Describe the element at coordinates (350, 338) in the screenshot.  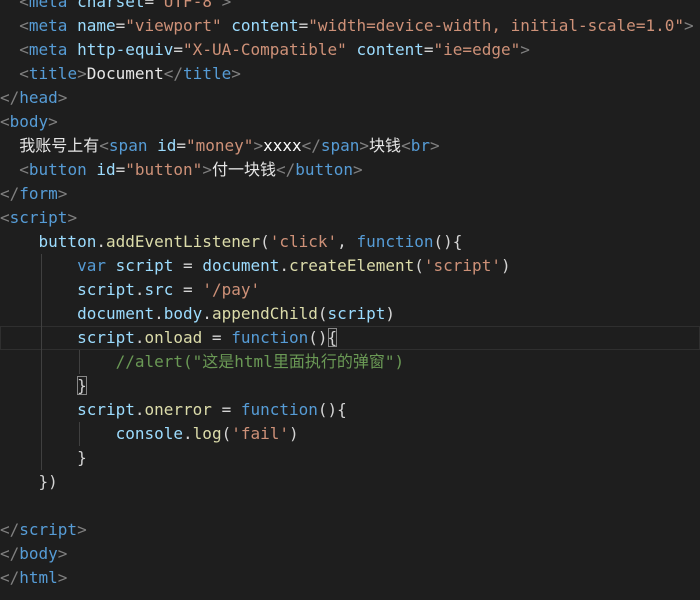
I see `code-line: script.onload = function(){` at that location.